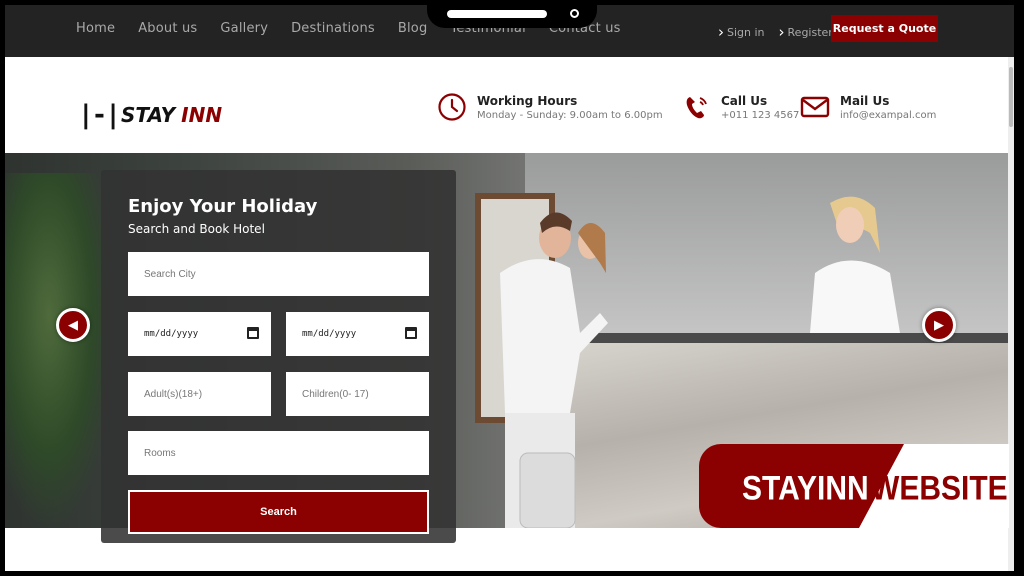 Image resolution: width=1024 pixels, height=576 pixels. What do you see at coordinates (806, 31) in the screenshot?
I see `register-link: Register` at bounding box center [806, 31].